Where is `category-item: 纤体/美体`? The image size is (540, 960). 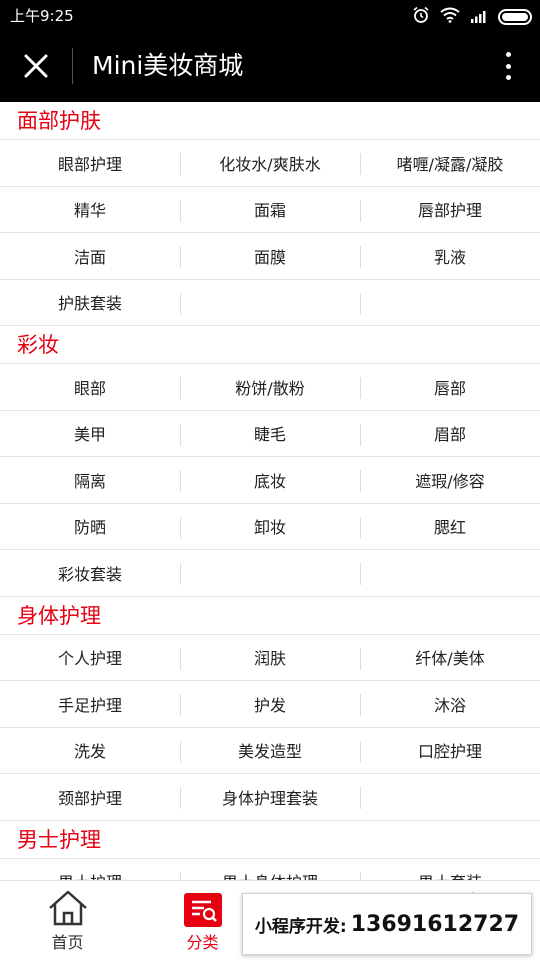 category-item: 纤体/美体 is located at coordinates (450, 658).